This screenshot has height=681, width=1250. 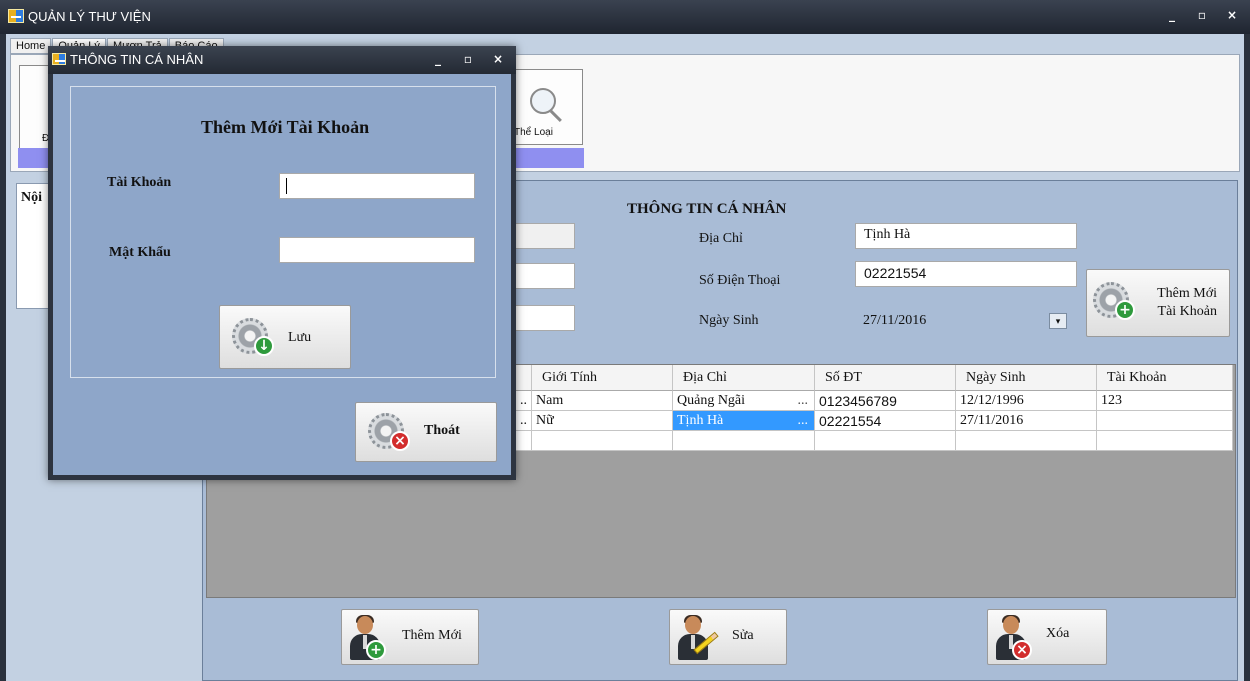 I want to click on table-row-cell: 27/11/2016, so click(x=1026, y=421).